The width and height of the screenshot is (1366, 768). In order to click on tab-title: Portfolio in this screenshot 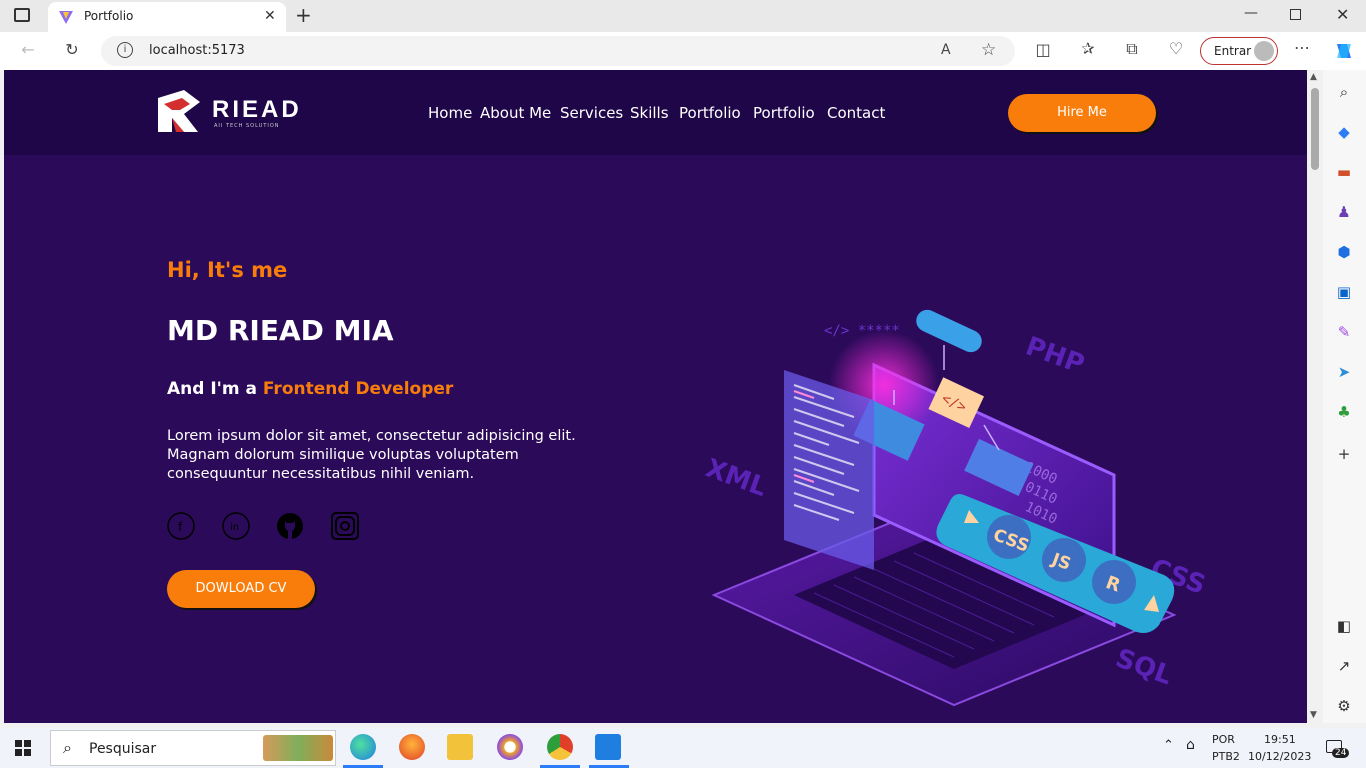, I will do `click(109, 16)`.